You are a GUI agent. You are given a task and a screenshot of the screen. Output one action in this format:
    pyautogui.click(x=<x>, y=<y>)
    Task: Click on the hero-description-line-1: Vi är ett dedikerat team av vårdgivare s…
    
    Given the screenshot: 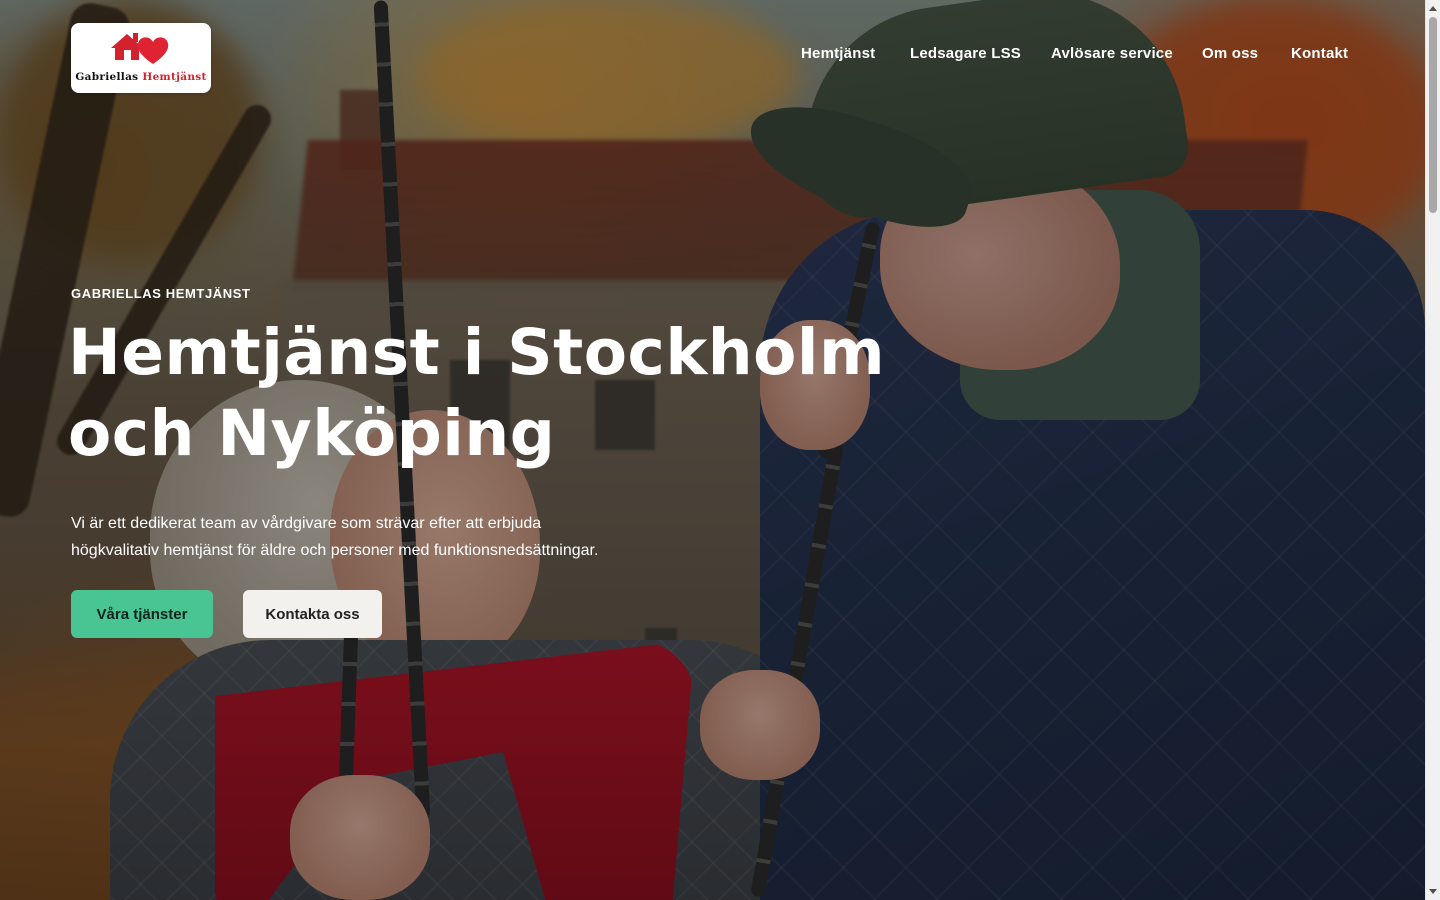 What is the action you would take?
    pyautogui.click(x=306, y=523)
    